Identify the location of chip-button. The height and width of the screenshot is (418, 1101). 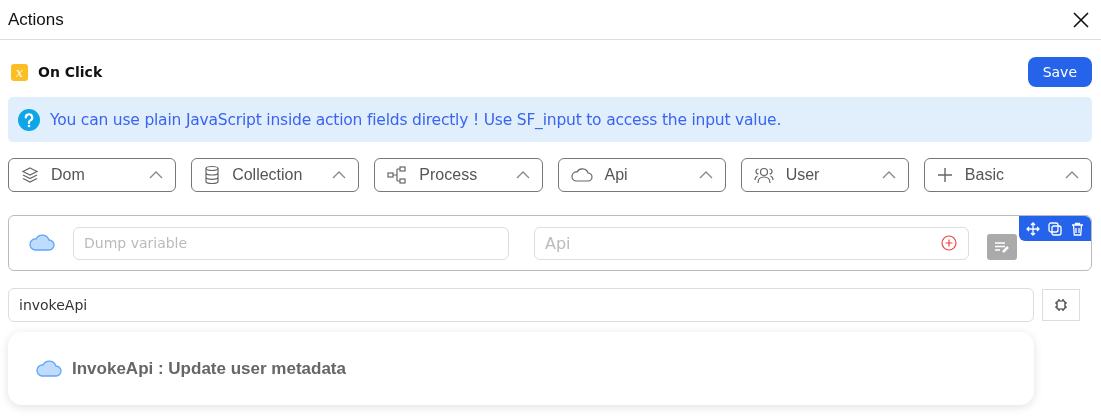
(1061, 305).